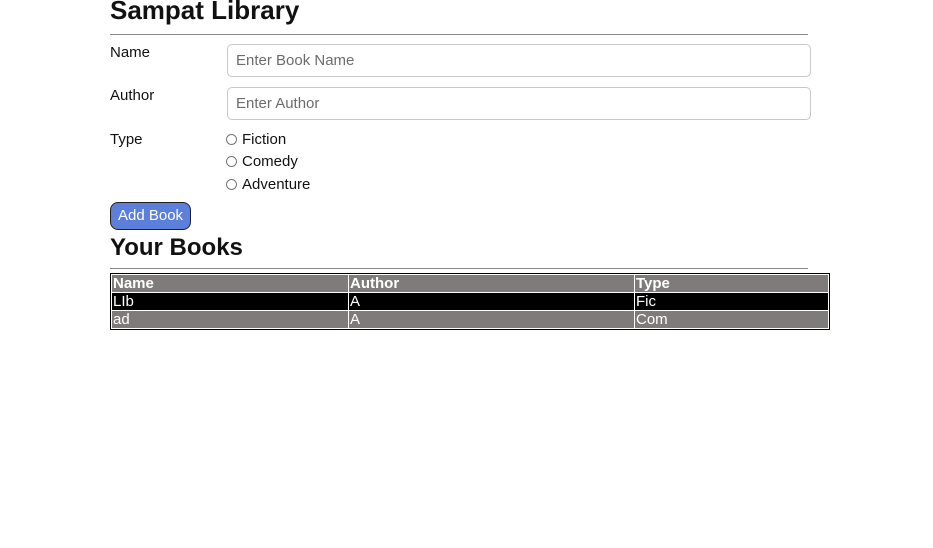 This screenshot has width=933, height=548. I want to click on your-books-heading: Your Books, so click(176, 247).